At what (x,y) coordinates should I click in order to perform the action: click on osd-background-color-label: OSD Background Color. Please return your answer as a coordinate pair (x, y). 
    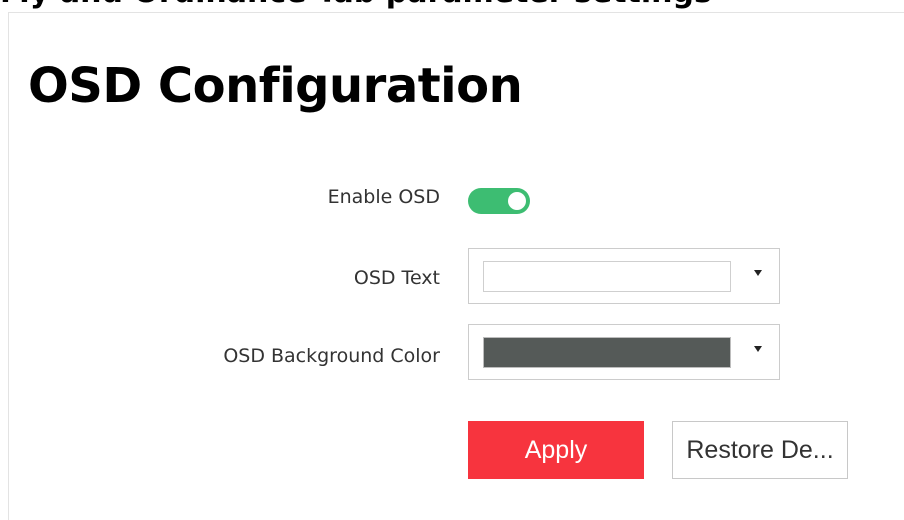
    Looking at the image, I should click on (331, 356).